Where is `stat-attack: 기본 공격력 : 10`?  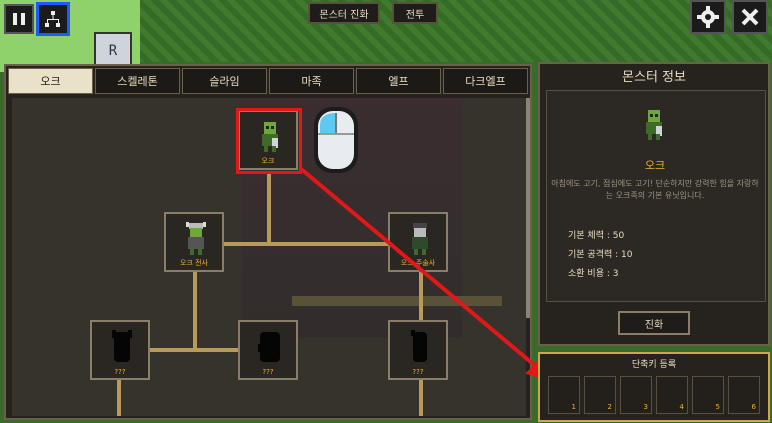
stat-attack: 기본 공격력 : 10 is located at coordinates (600, 255).